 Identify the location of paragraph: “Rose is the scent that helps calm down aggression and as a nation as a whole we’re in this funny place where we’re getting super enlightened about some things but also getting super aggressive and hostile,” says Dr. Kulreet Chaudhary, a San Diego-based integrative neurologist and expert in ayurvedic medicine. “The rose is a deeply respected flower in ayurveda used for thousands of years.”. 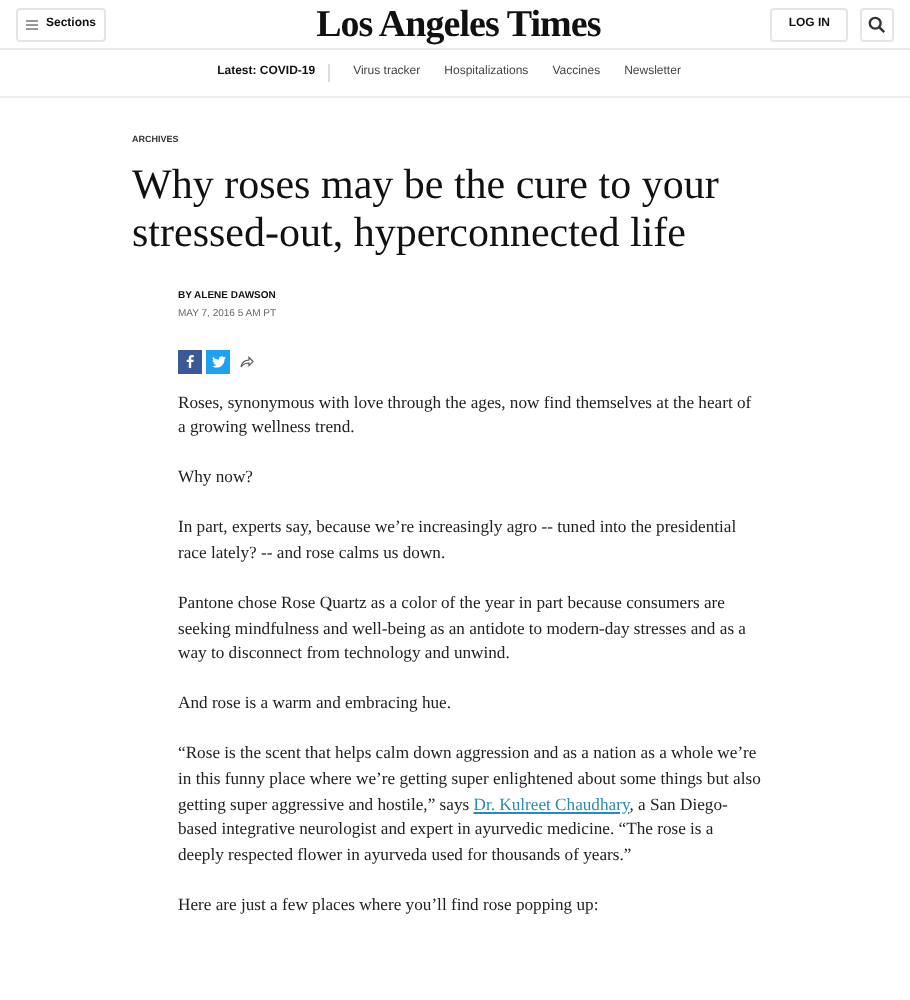
(470, 803).